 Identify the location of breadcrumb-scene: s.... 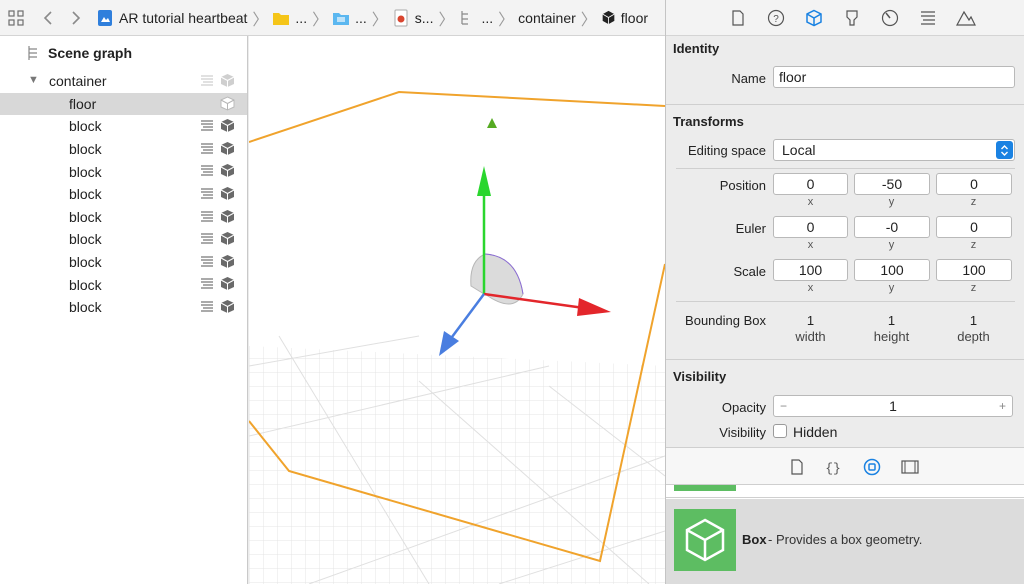
(412, 18).